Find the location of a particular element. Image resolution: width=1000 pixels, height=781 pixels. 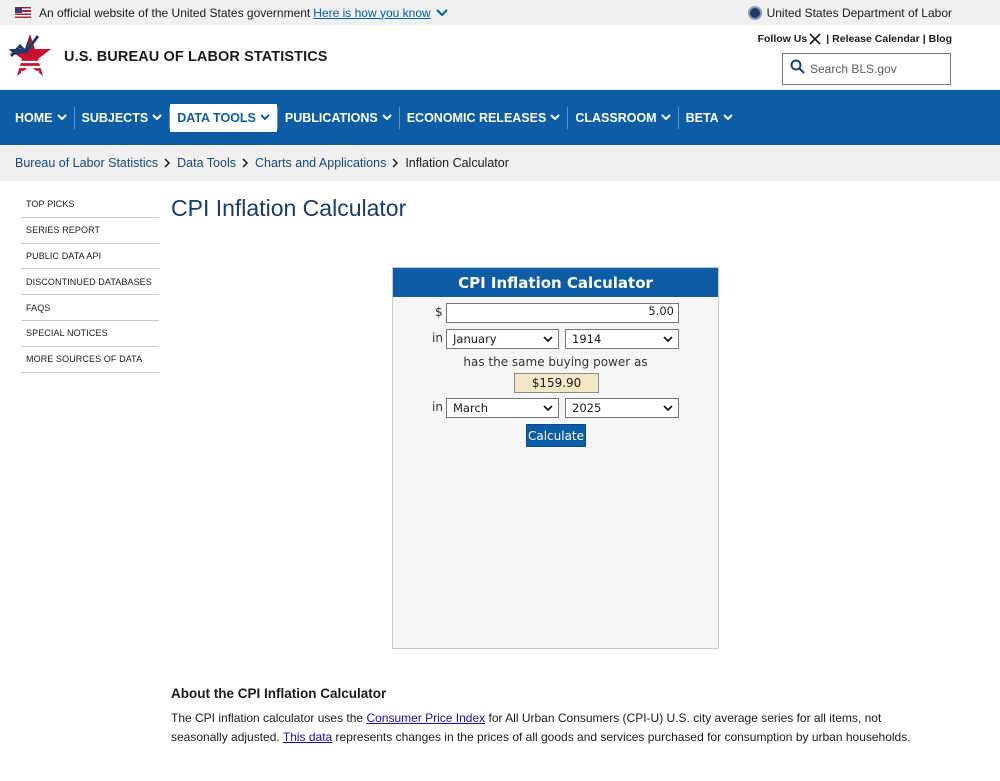

sidebar-item-special-notices: SPECIAL NOTICES is located at coordinates (90, 334).